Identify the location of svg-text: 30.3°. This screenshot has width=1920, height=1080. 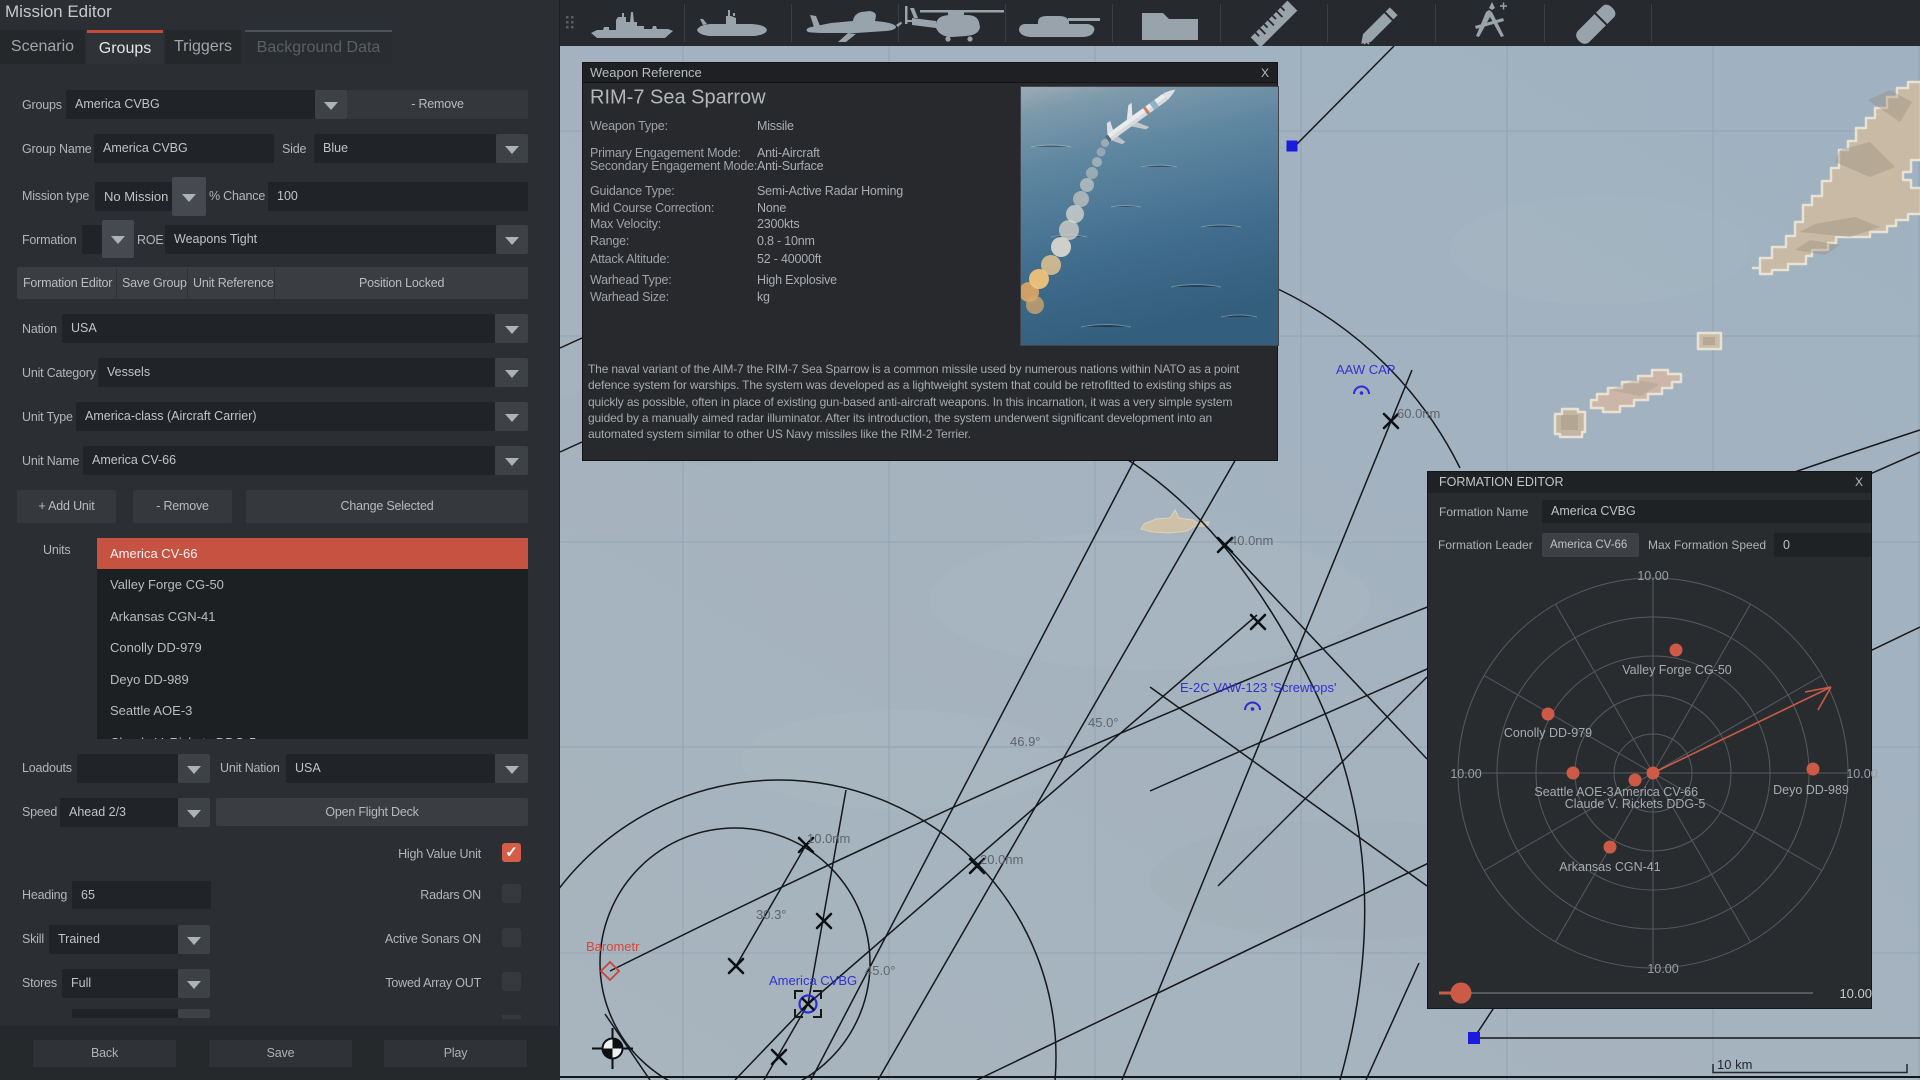
(771, 914).